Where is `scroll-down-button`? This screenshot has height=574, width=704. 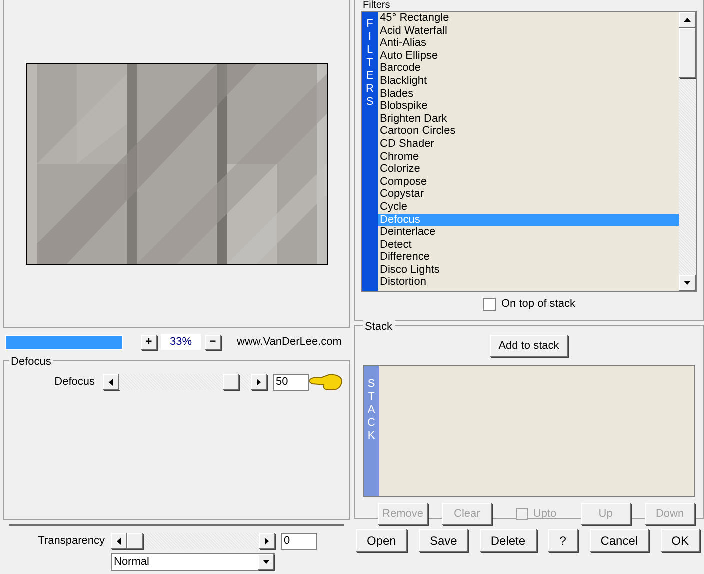
scroll-down-button is located at coordinates (687, 283).